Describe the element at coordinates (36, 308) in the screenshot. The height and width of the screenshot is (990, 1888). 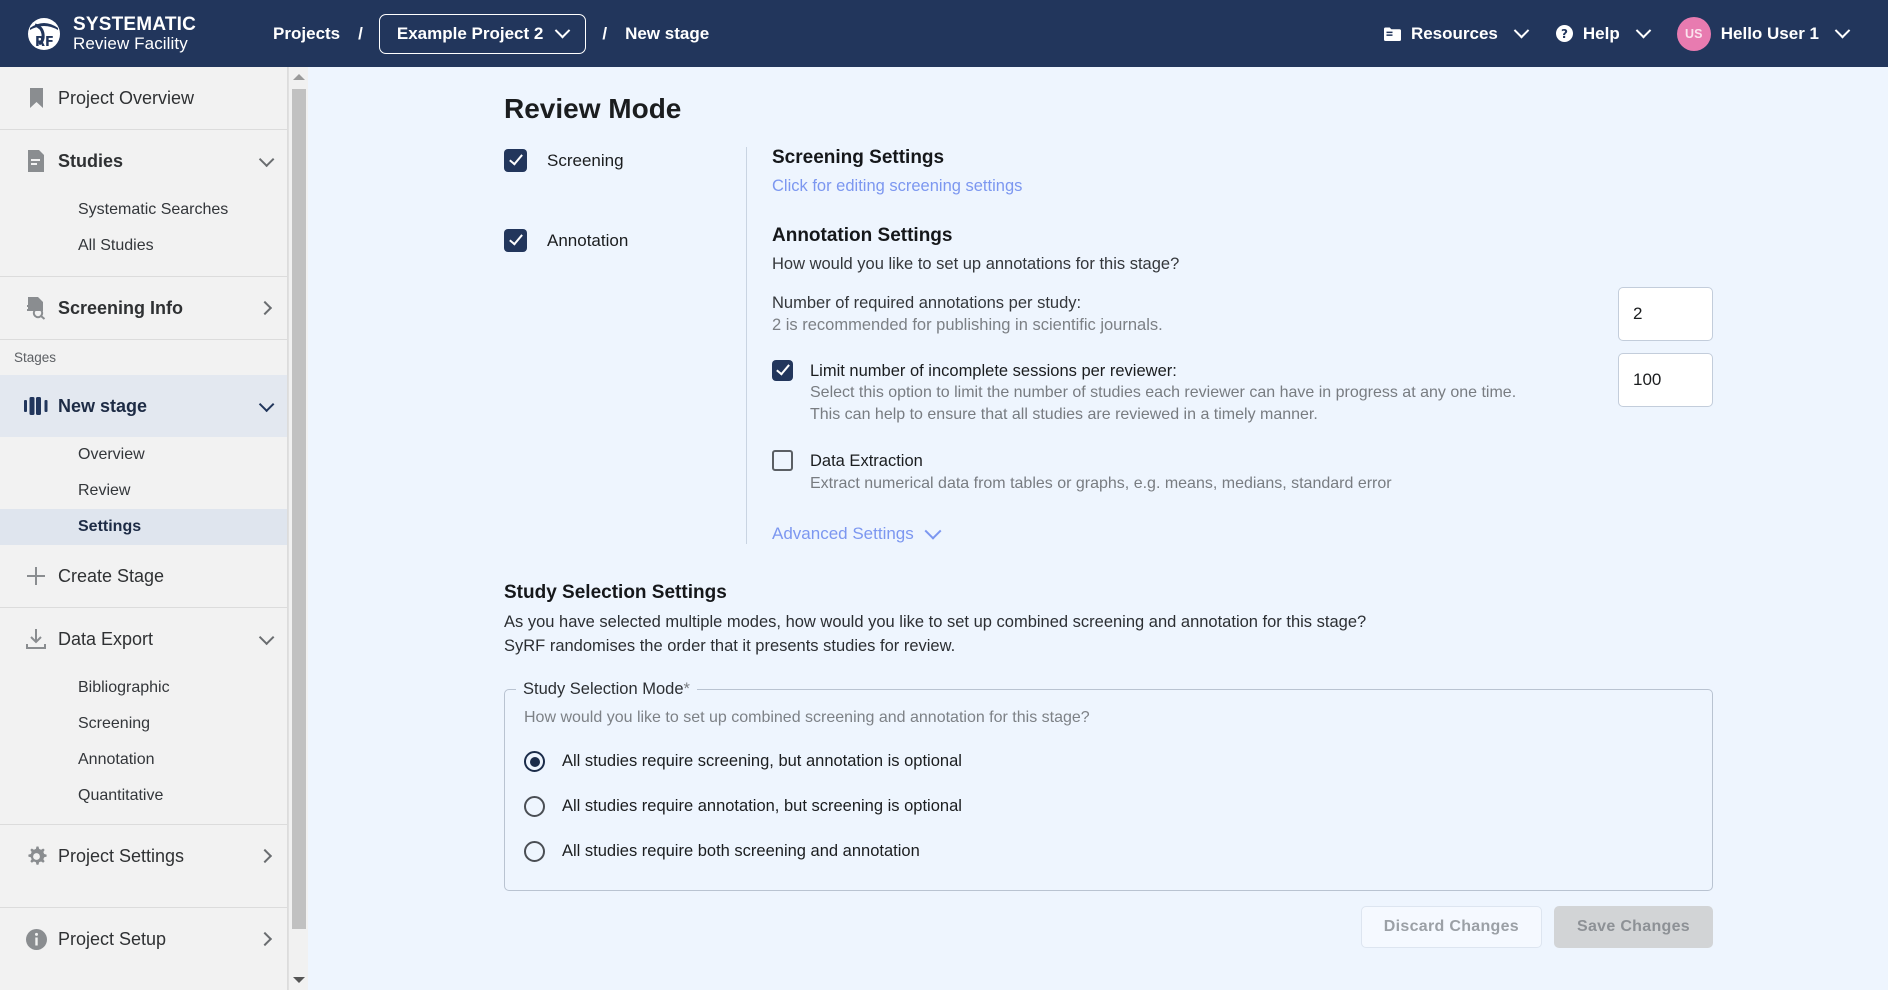
I see `document-search-icon` at that location.